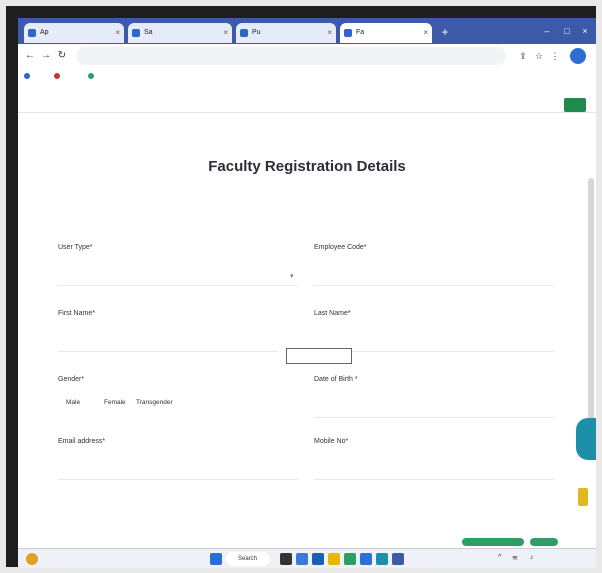 The width and height of the screenshot is (602, 573). Describe the element at coordinates (331, 441) in the screenshot. I see `mobile-label: Mobile No*` at that location.